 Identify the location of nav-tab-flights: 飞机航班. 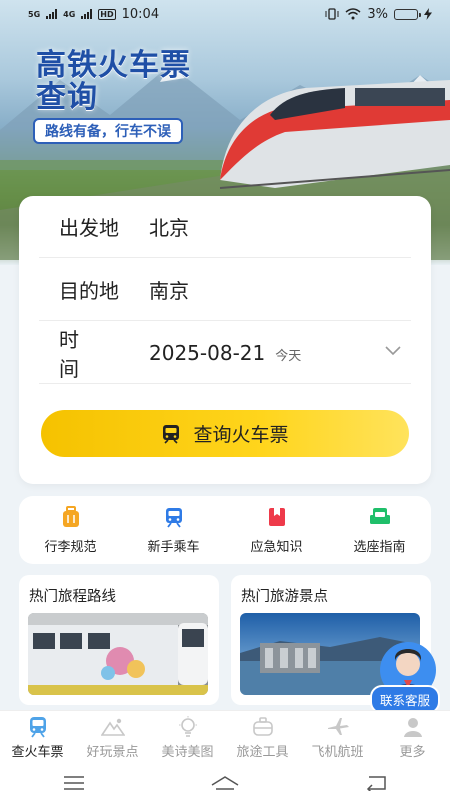
(337, 738).